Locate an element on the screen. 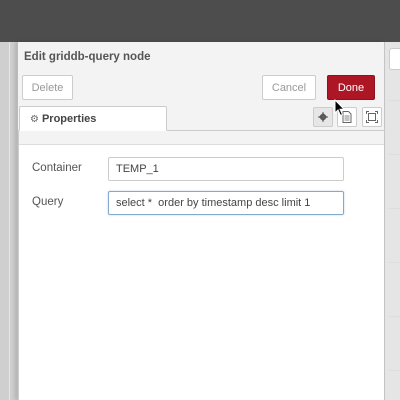 This screenshot has width=400, height=400. sidebar-tab is located at coordinates (394, 59).